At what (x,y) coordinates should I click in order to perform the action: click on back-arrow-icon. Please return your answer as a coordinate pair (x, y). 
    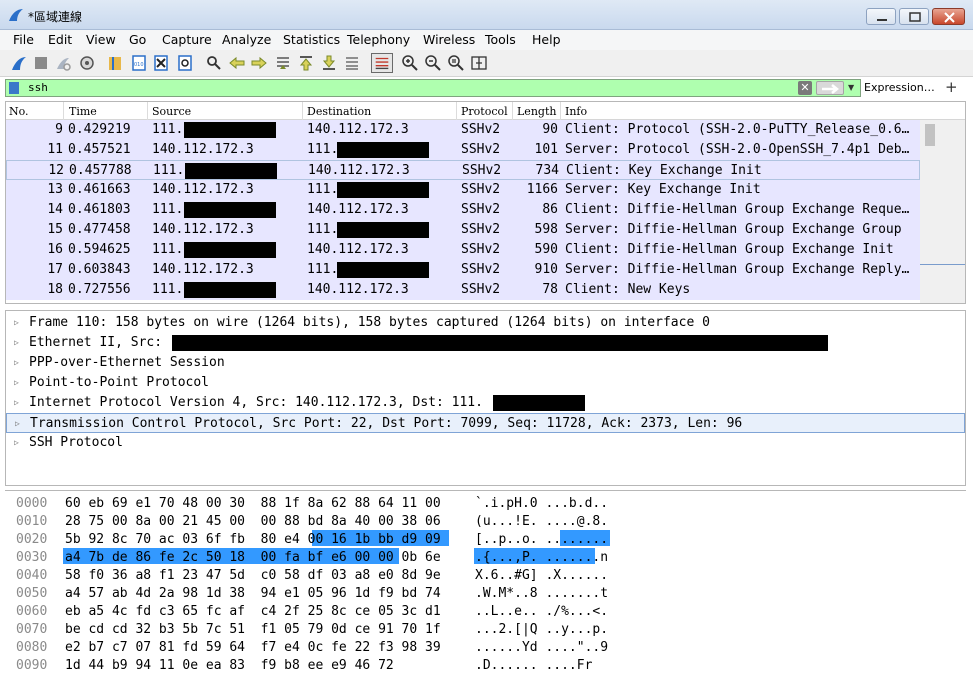
    Looking at the image, I should click on (237, 63).